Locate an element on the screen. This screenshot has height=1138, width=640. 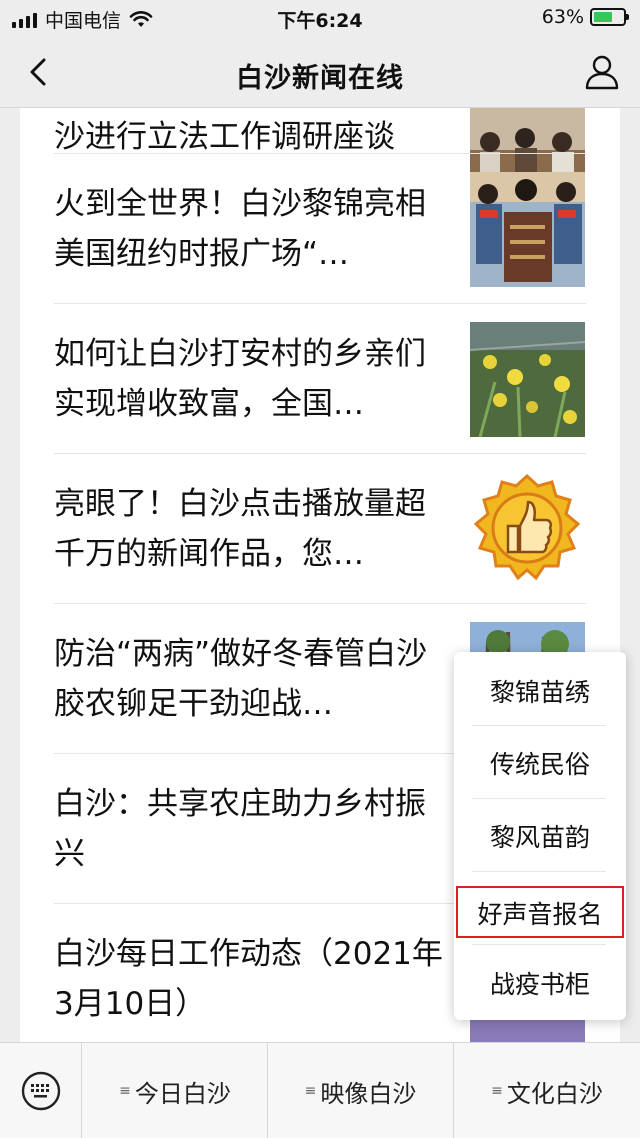
embroidery-photo is located at coordinates (527, 229).